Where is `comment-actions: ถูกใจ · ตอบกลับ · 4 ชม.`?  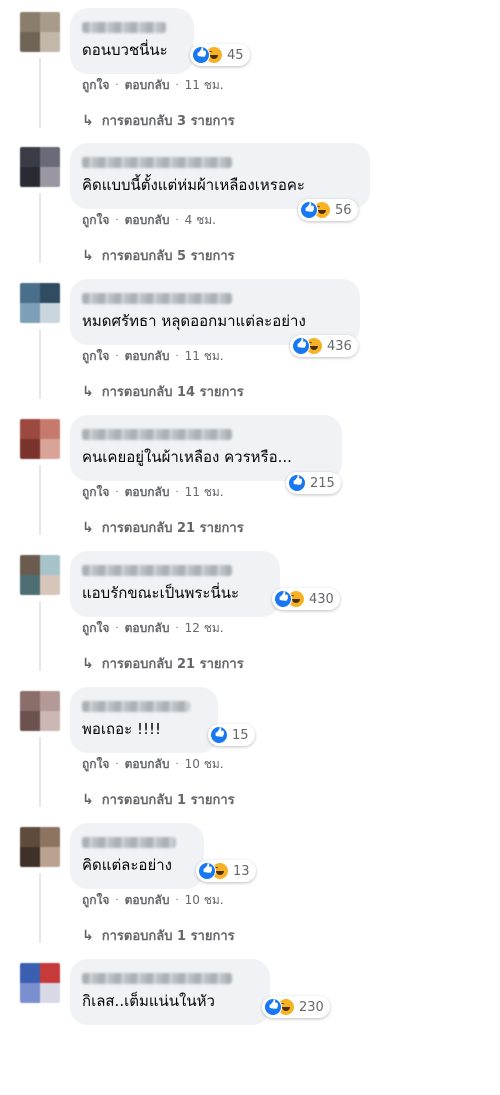 comment-actions: ถูกใจ · ตอบกลับ · 4 ชม. is located at coordinates (149, 220).